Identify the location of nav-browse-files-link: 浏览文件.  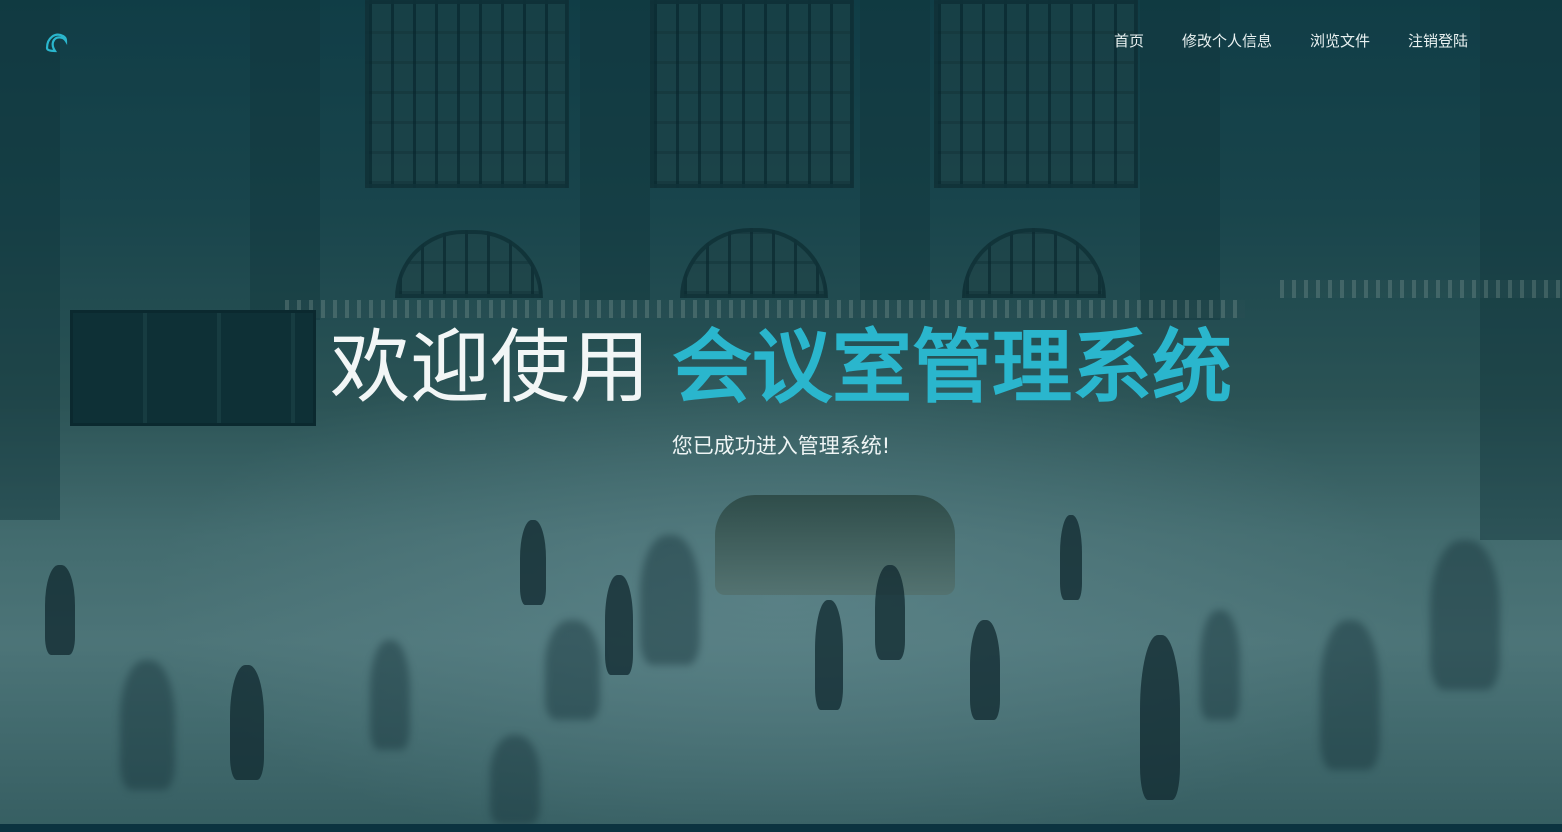
(1340, 41).